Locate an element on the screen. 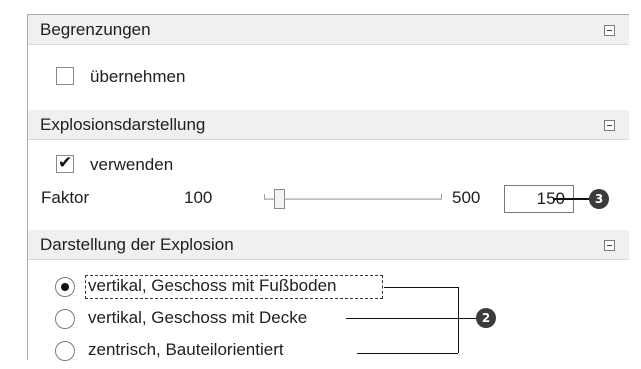 Image resolution: width=641 pixels, height=369 pixels. radio-zentrisch is located at coordinates (65, 351).